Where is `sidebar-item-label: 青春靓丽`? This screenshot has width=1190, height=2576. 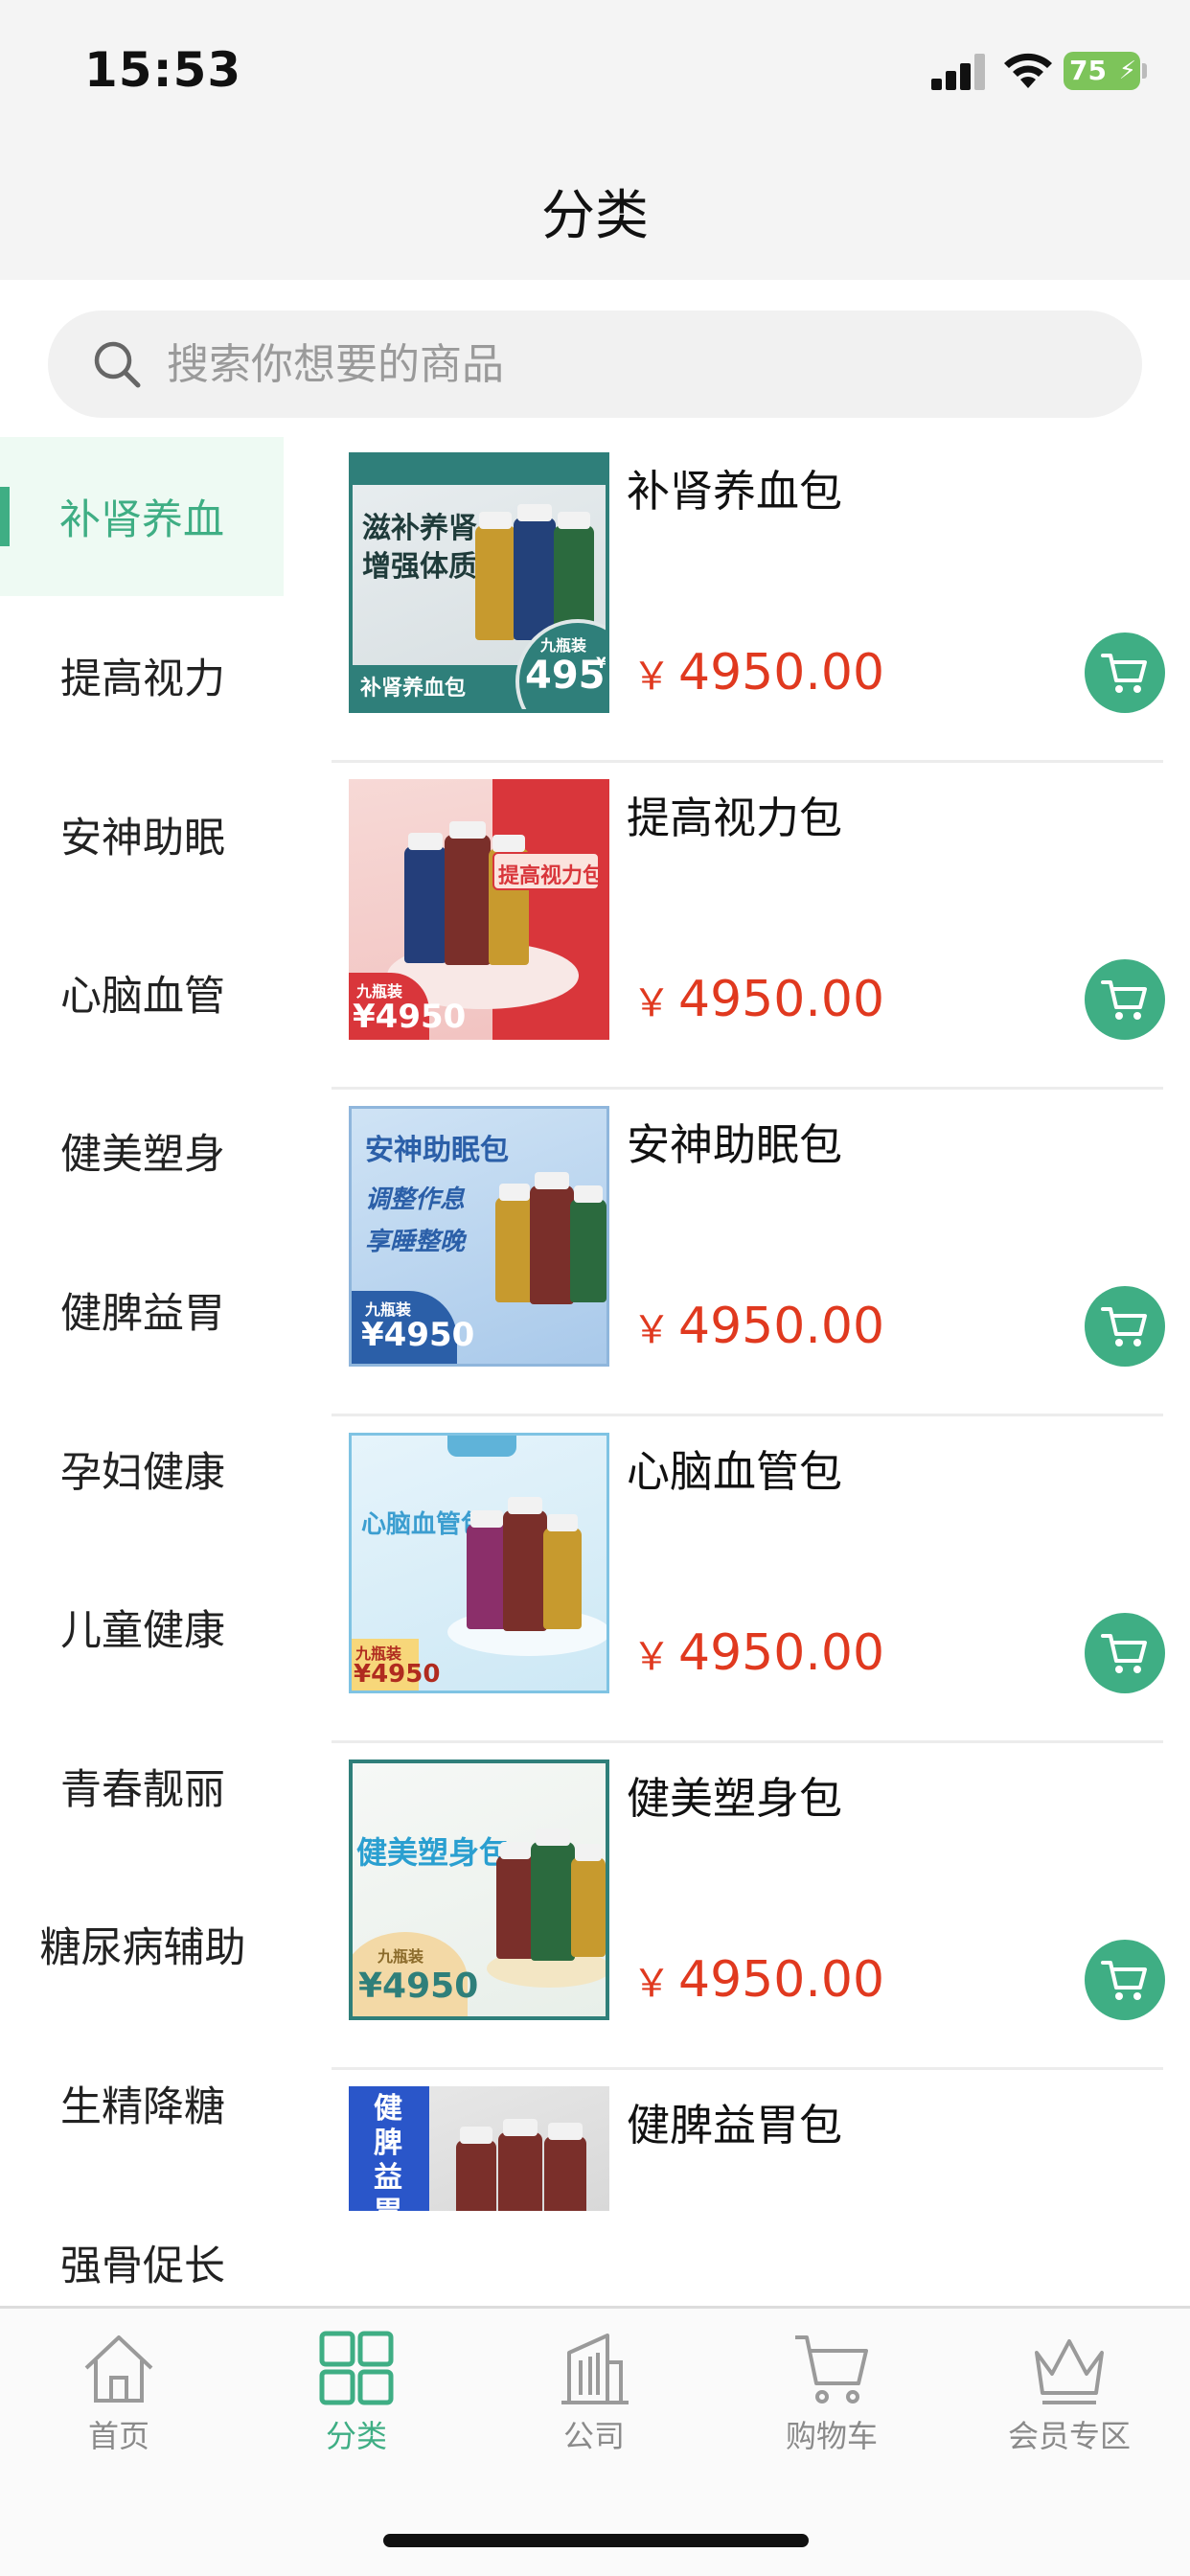
sidebar-item-label: 青春靓丽 is located at coordinates (143, 1790).